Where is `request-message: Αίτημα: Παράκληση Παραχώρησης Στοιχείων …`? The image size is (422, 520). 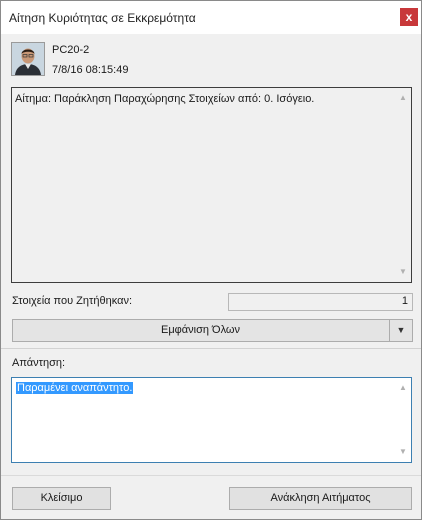
request-message: Αίτημα: Παράκληση Παραχώρησης Στοιχείων … is located at coordinates (165, 99).